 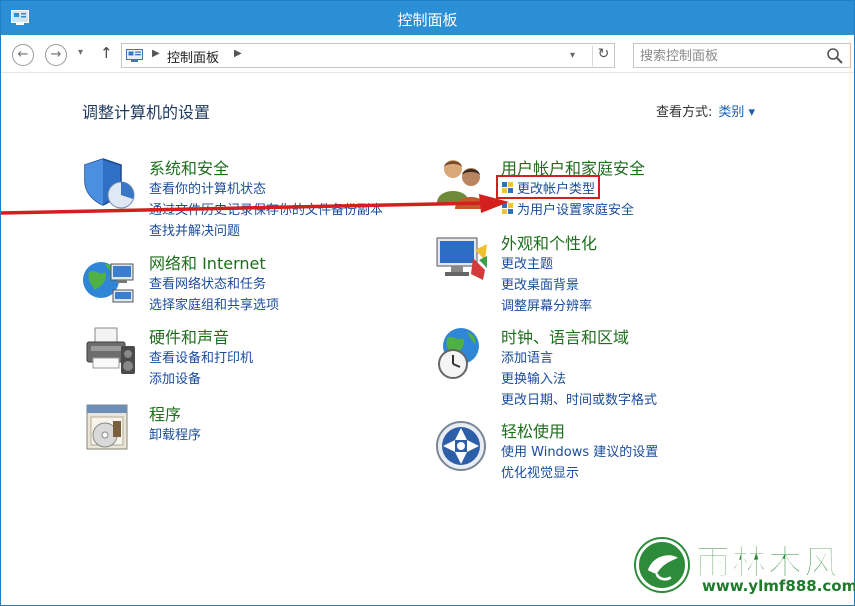 I want to click on control-panel-breadcrumb-icon, so click(x=134, y=55).